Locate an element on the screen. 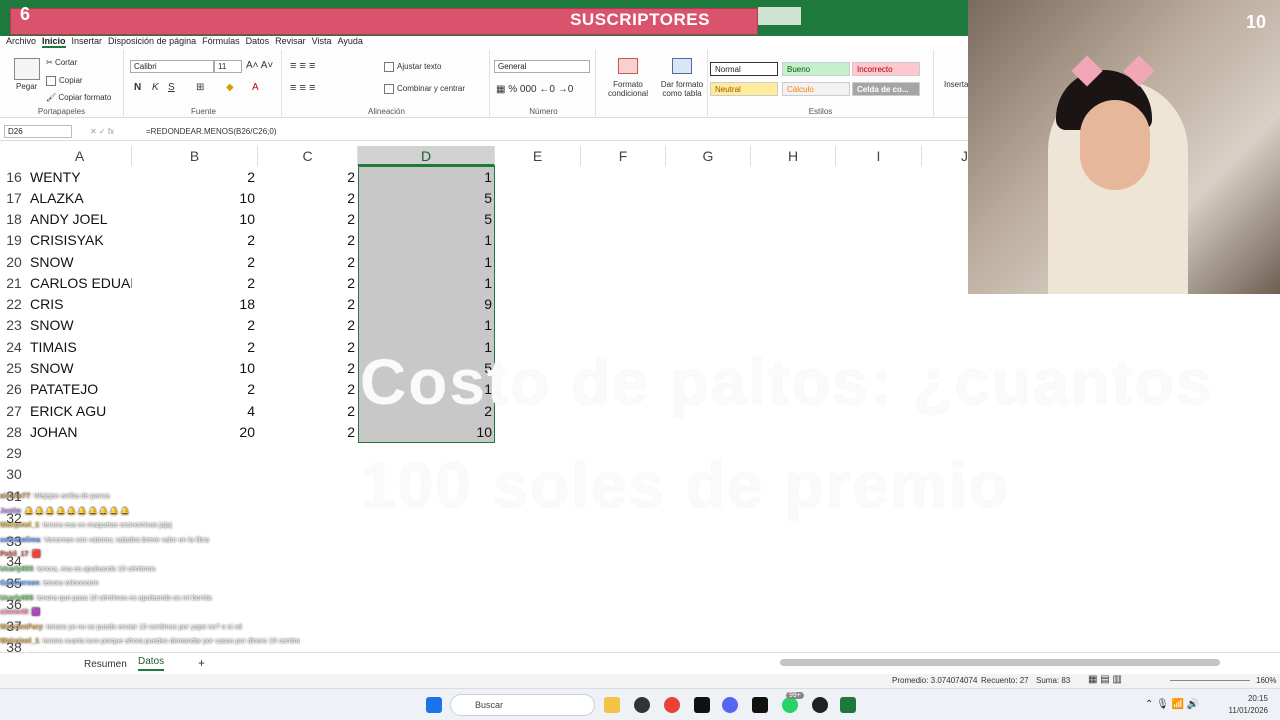 The height and width of the screenshot is (720, 1280). style-bad: Incorrecto is located at coordinates (886, 69).